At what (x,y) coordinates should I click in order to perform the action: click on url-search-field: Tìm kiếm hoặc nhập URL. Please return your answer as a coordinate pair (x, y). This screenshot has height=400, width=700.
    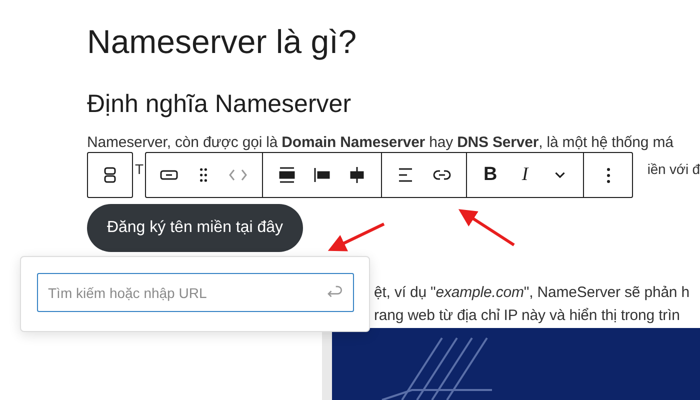
    Looking at the image, I should click on (195, 292).